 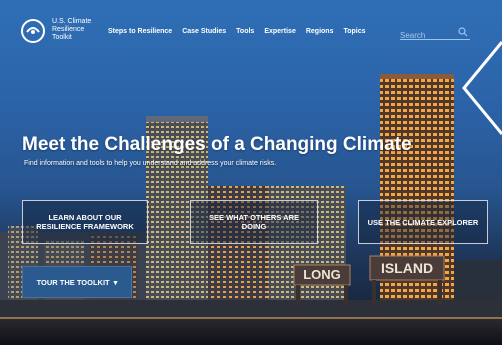 What do you see at coordinates (354, 31) in the screenshot?
I see `nav-topics: Topics` at bounding box center [354, 31].